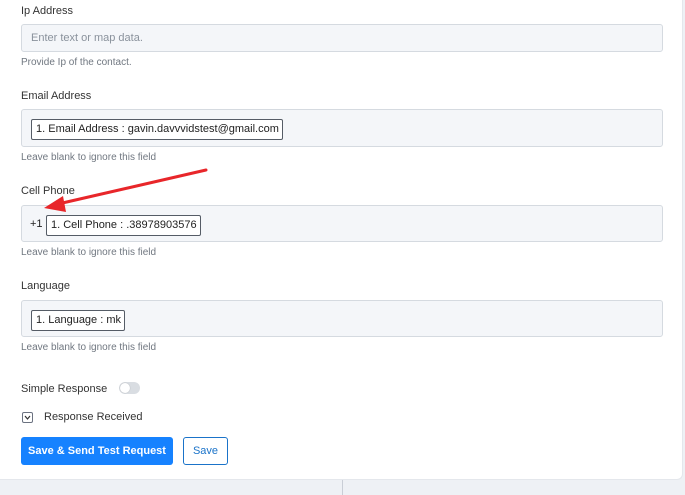 The height and width of the screenshot is (495, 685). Describe the element at coordinates (76, 62) in the screenshot. I see `ip-address-help: Provide Ip of the contact.` at that location.